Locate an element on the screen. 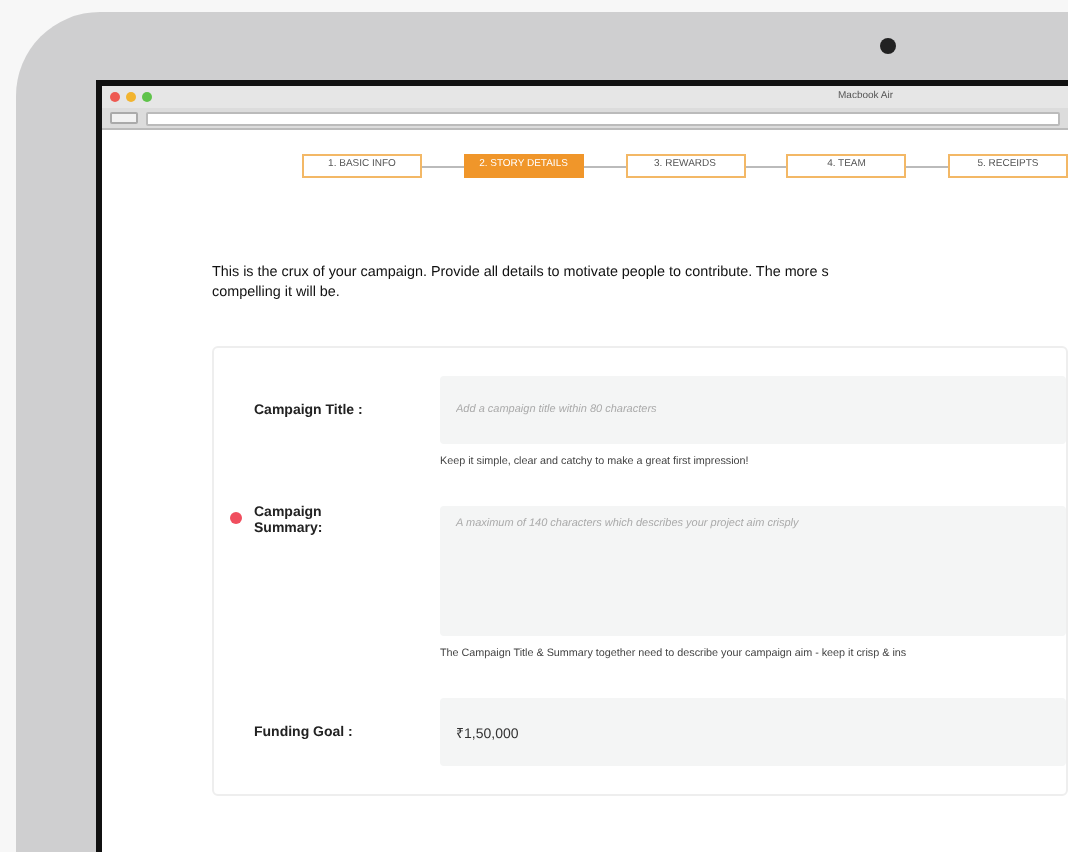  camera-icon is located at coordinates (888, 46).